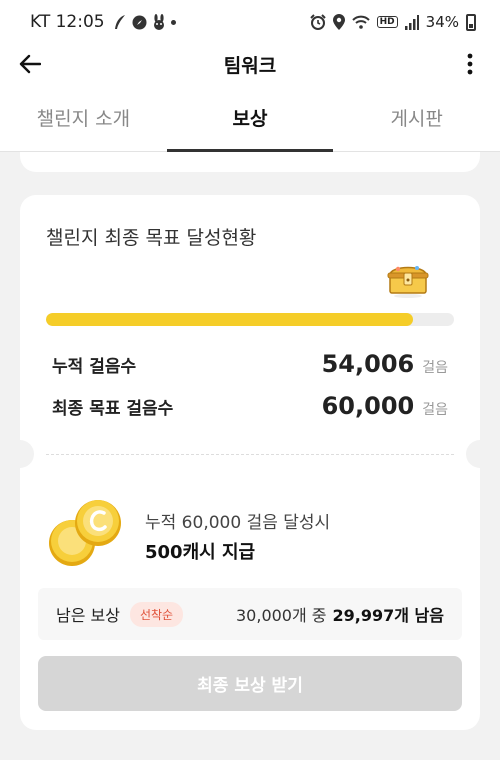 Image resolution: width=500 pixels, height=760 pixels. I want to click on back-arrow-icon, so click(30, 64).